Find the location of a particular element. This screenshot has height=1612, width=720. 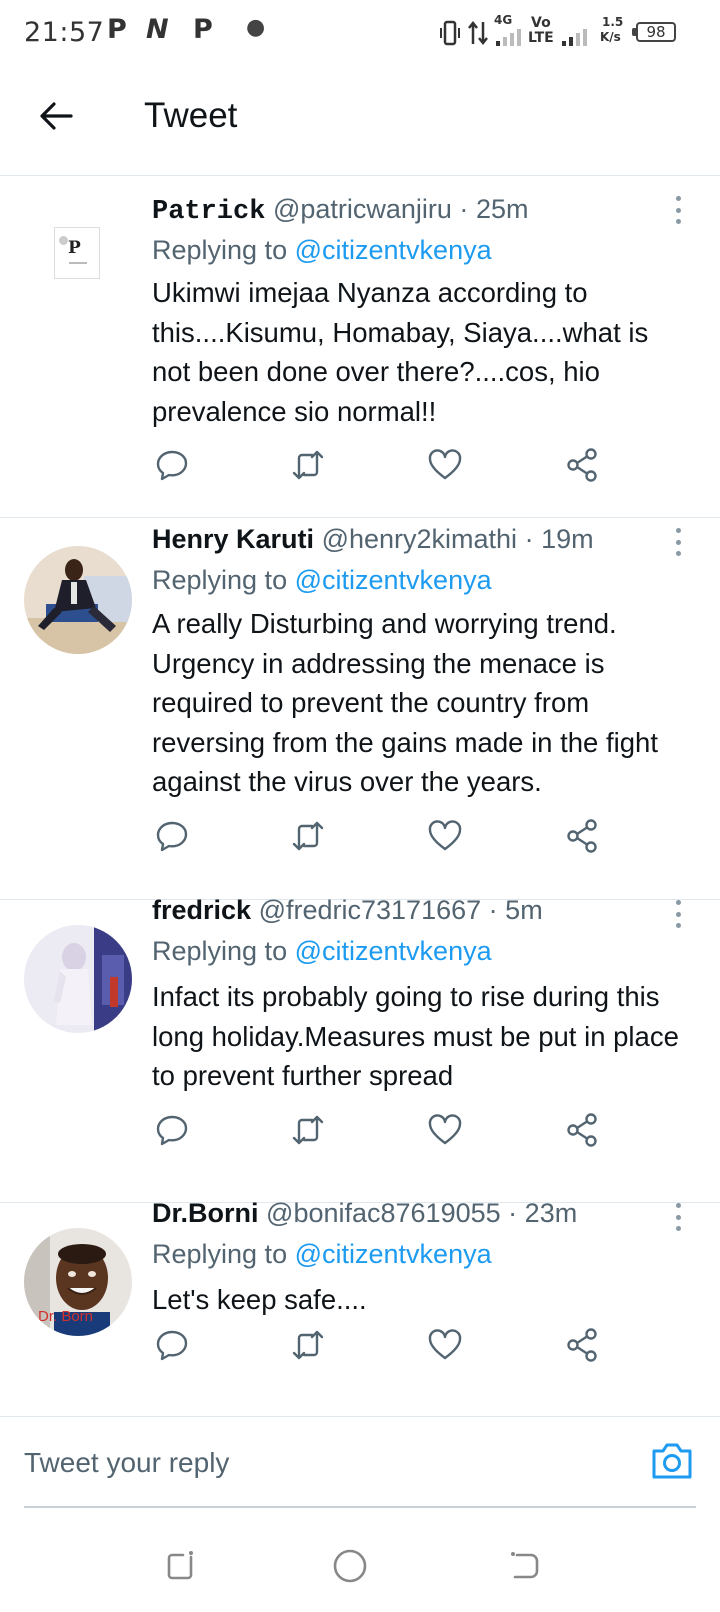

author-name: Henry Karuti is located at coordinates (233, 539).